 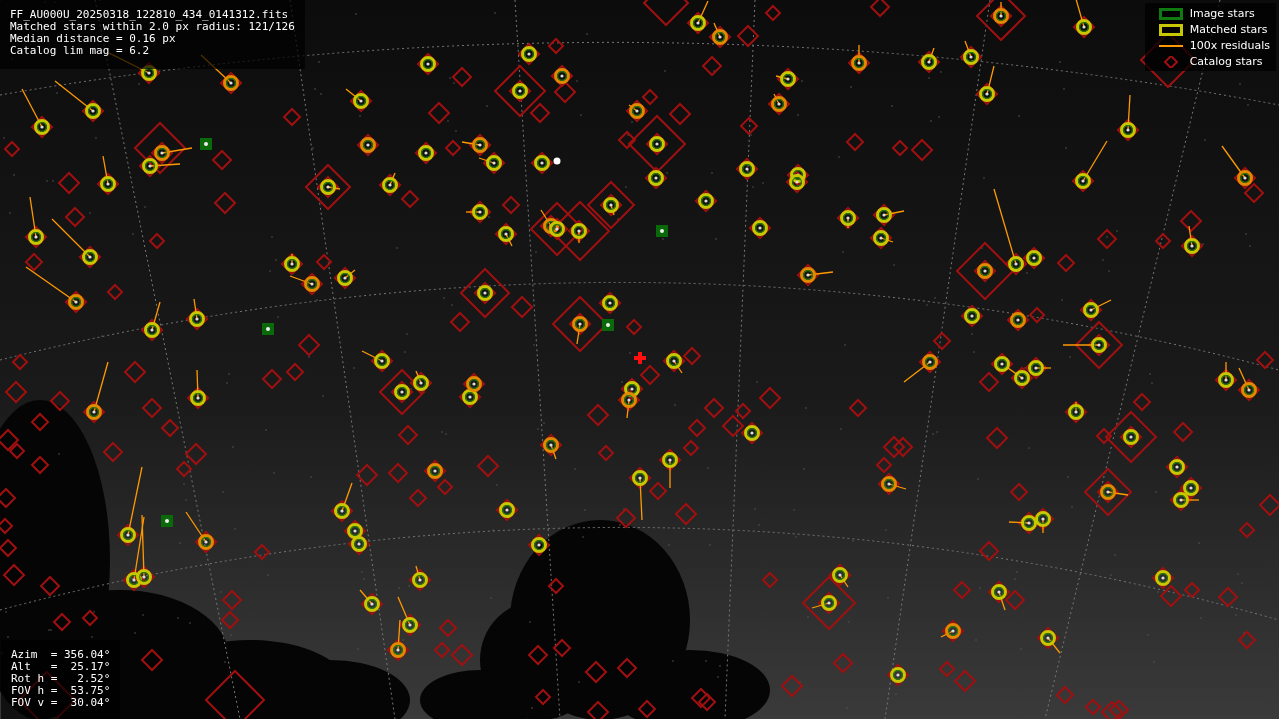 I want to click on info-line: Median distance = 0.16 px, so click(x=93, y=39).